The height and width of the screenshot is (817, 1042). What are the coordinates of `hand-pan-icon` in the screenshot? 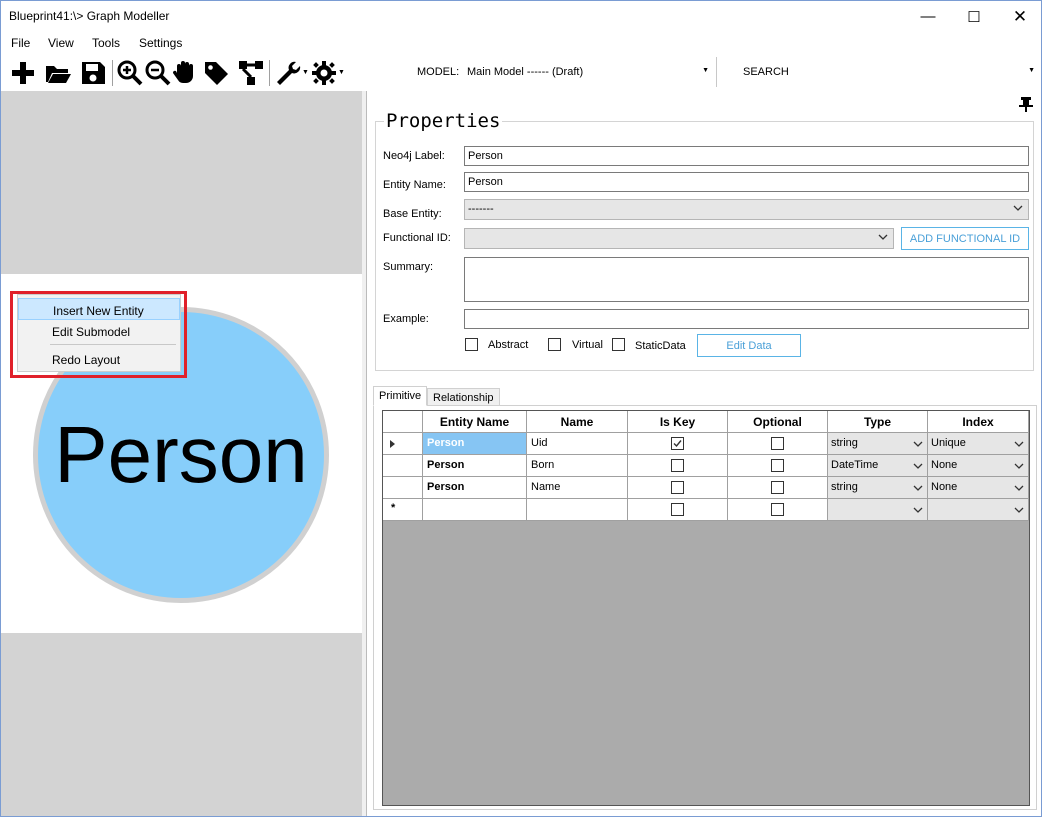 It's located at (186, 73).